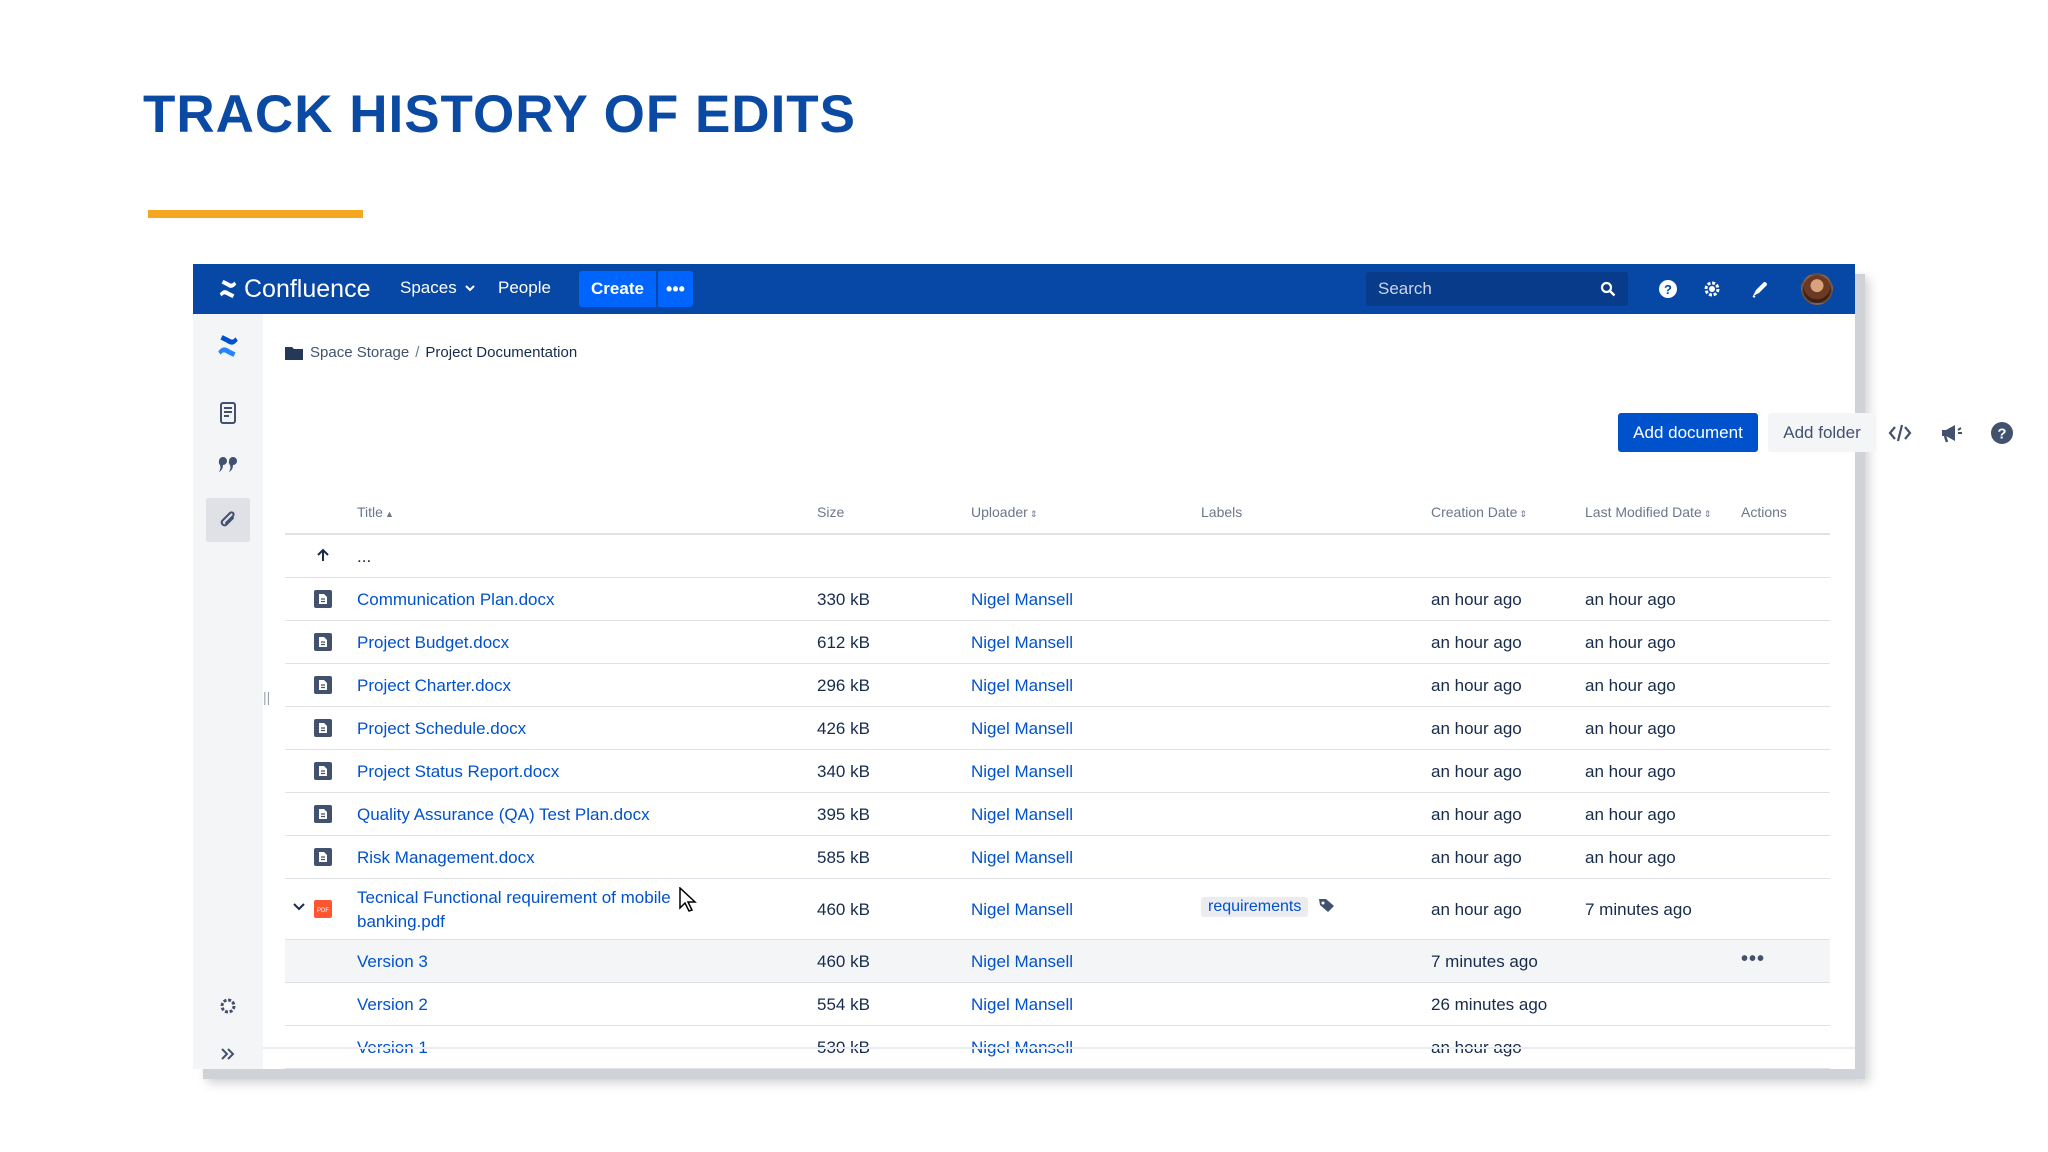 The width and height of the screenshot is (2048, 1152). What do you see at coordinates (1688, 432) in the screenshot?
I see `add-document-button: Add document` at bounding box center [1688, 432].